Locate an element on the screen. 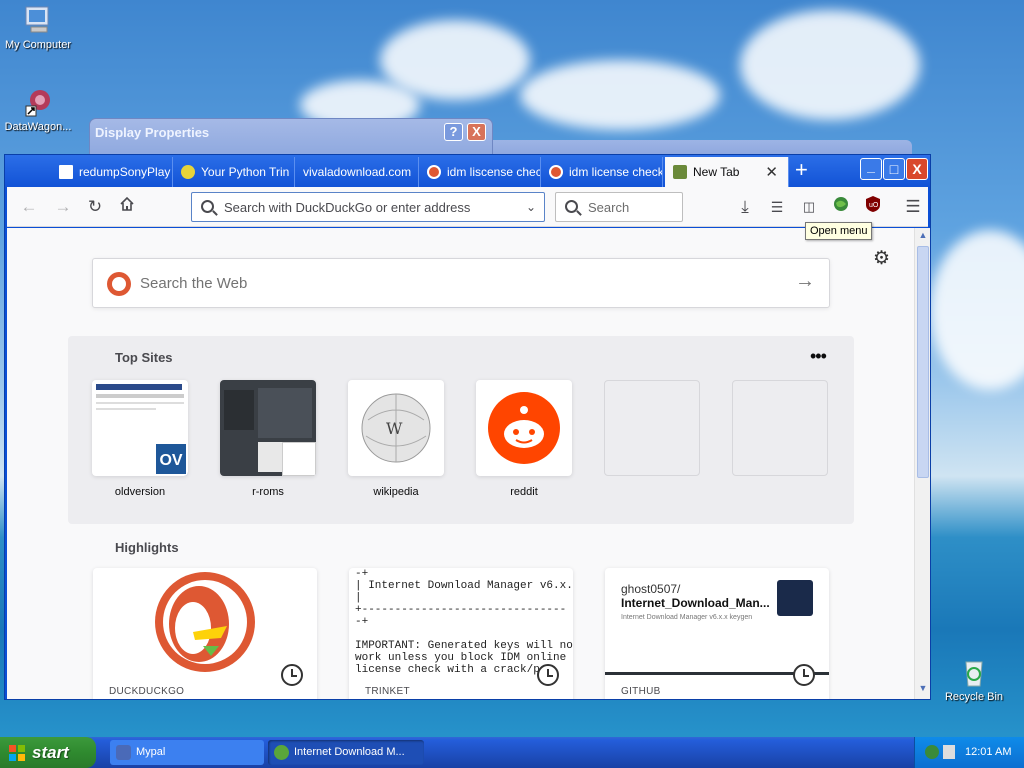 This screenshot has height=768, width=1024. ublock-icon: uO is located at coordinates (873, 207).